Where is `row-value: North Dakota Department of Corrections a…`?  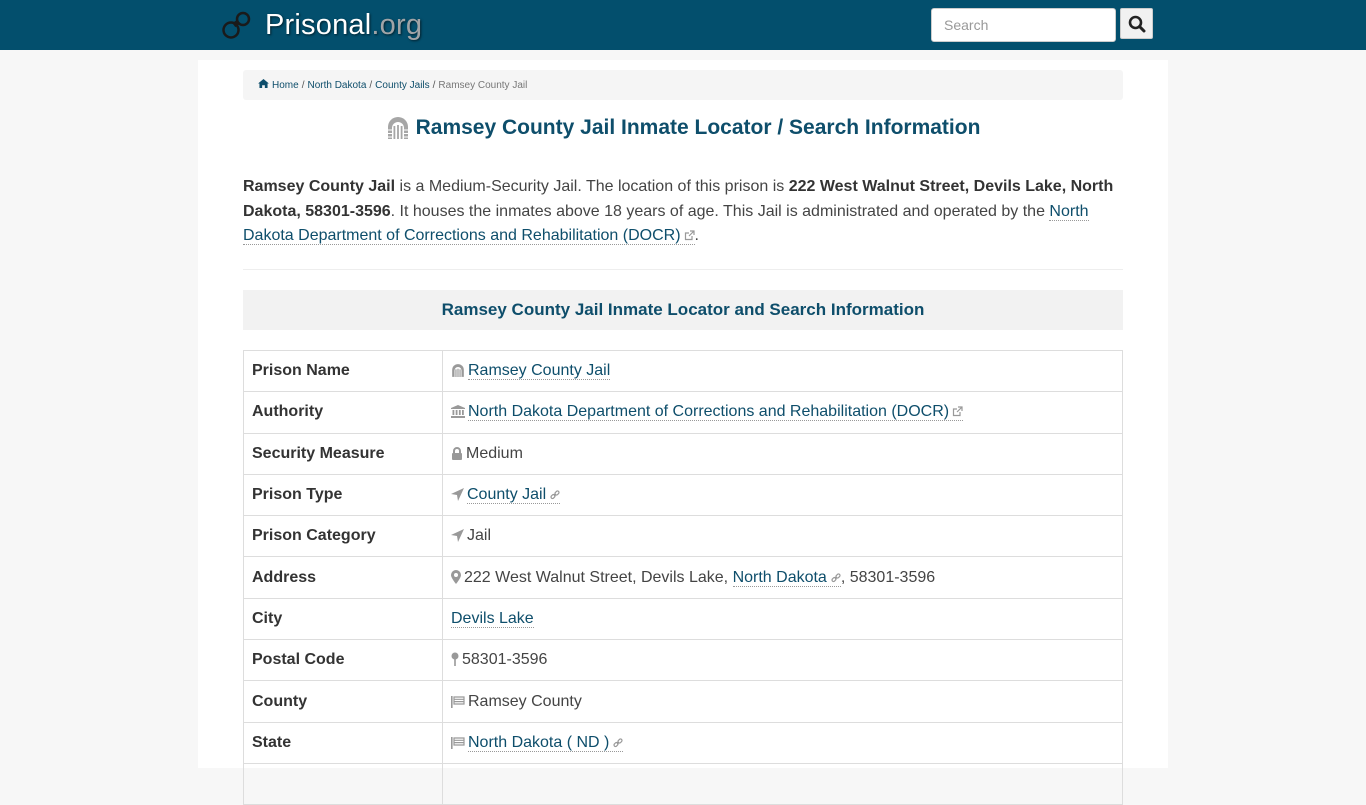
row-value: North Dakota Department of Corrections a… is located at coordinates (782, 412).